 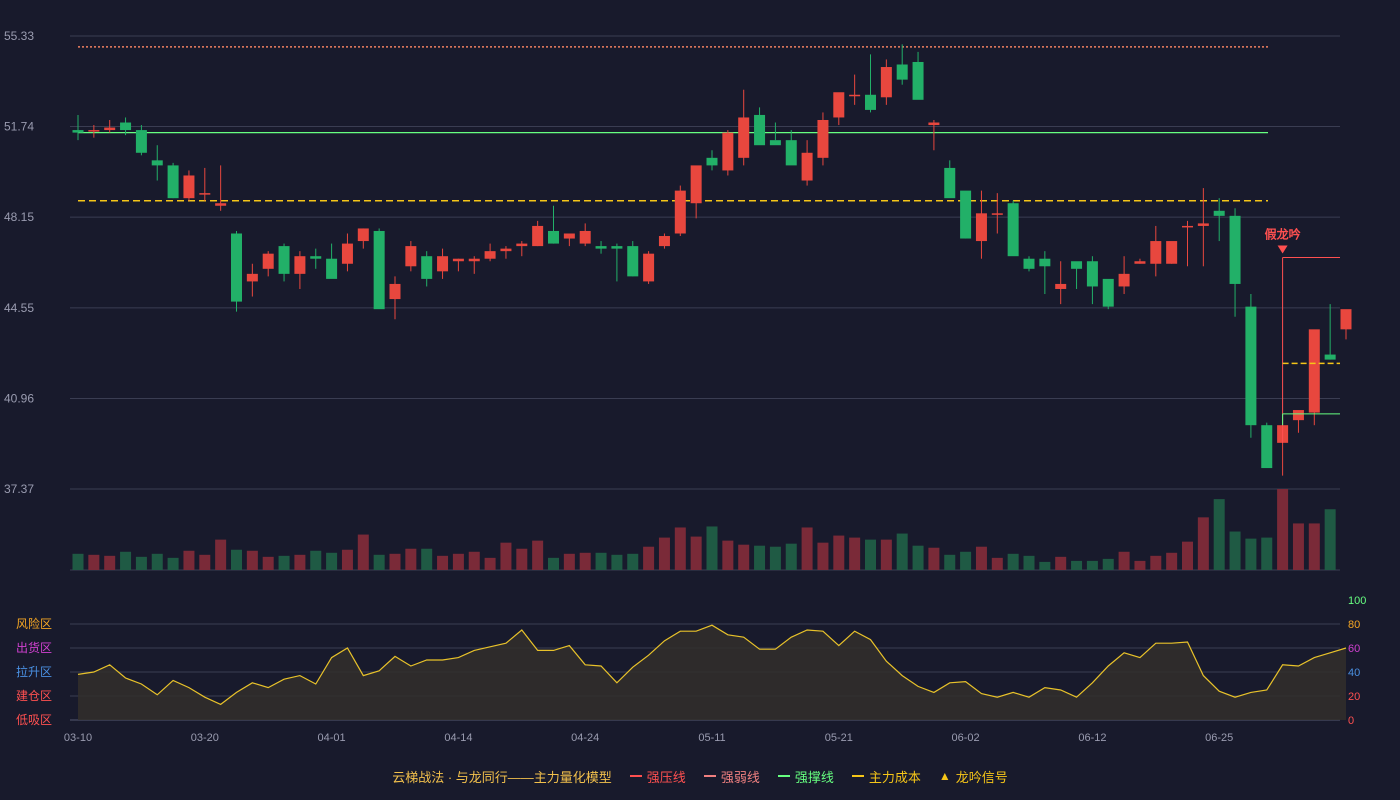 What do you see at coordinates (1092, 738) in the screenshot?
I see `date-tick-label: 06-12` at bounding box center [1092, 738].